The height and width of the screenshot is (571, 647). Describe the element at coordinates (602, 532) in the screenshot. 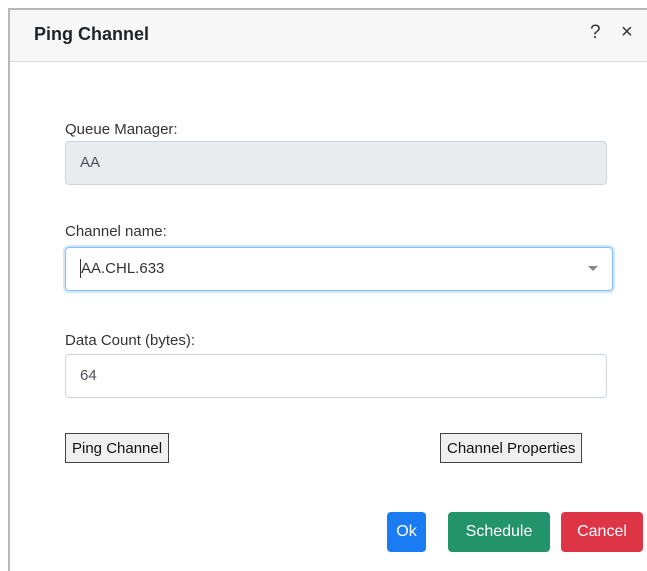

I see `cancel-button: Cancel` at that location.